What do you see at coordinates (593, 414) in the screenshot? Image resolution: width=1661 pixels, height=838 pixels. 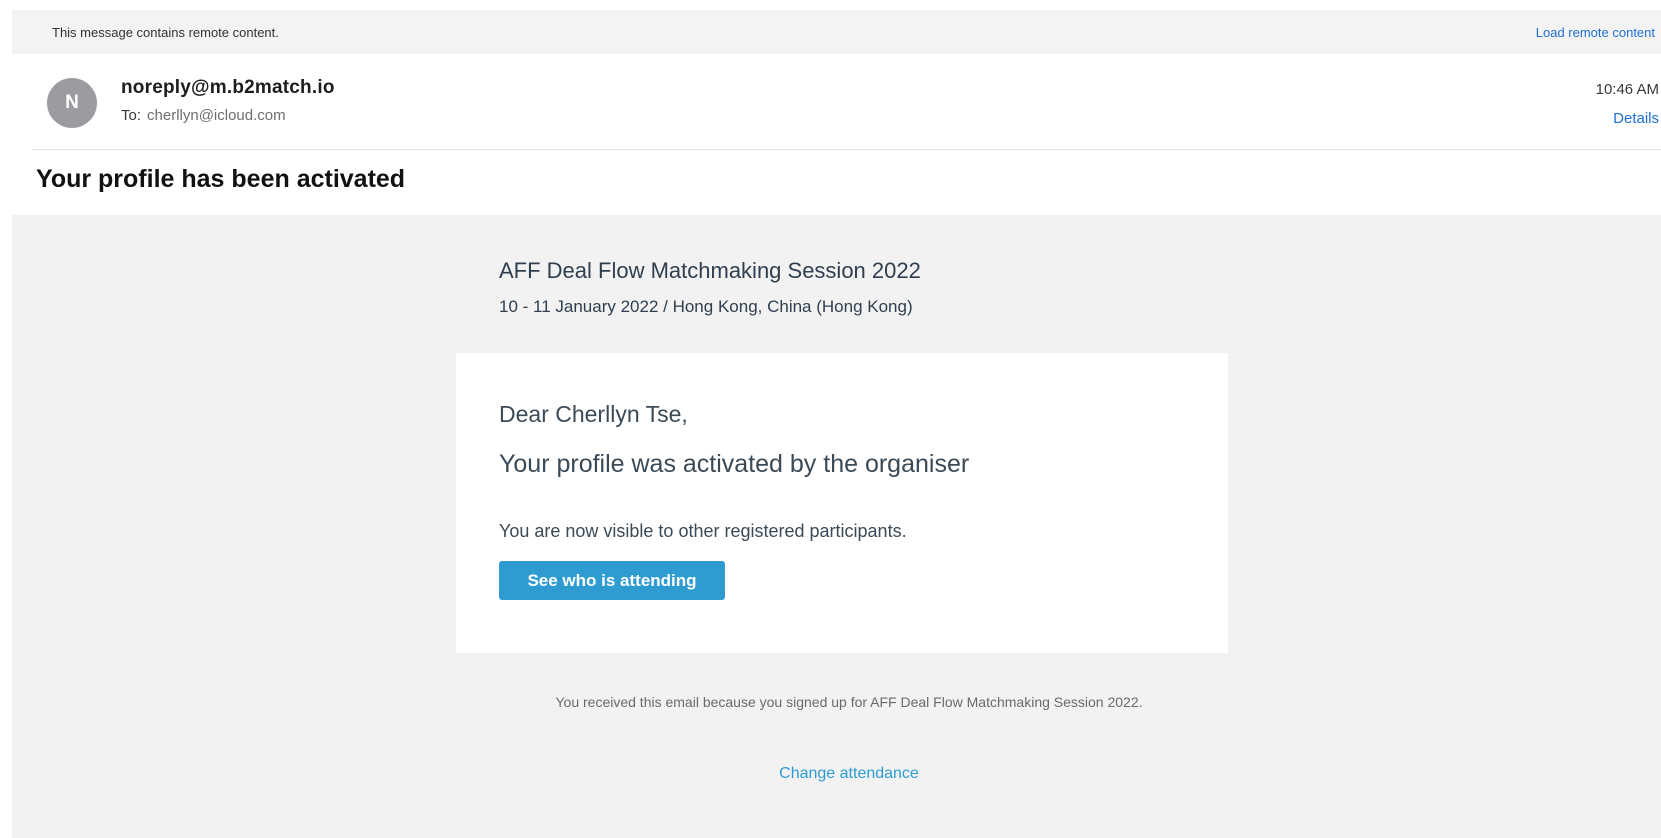 I see `greeting: Dear Cherllyn Tse,` at bounding box center [593, 414].